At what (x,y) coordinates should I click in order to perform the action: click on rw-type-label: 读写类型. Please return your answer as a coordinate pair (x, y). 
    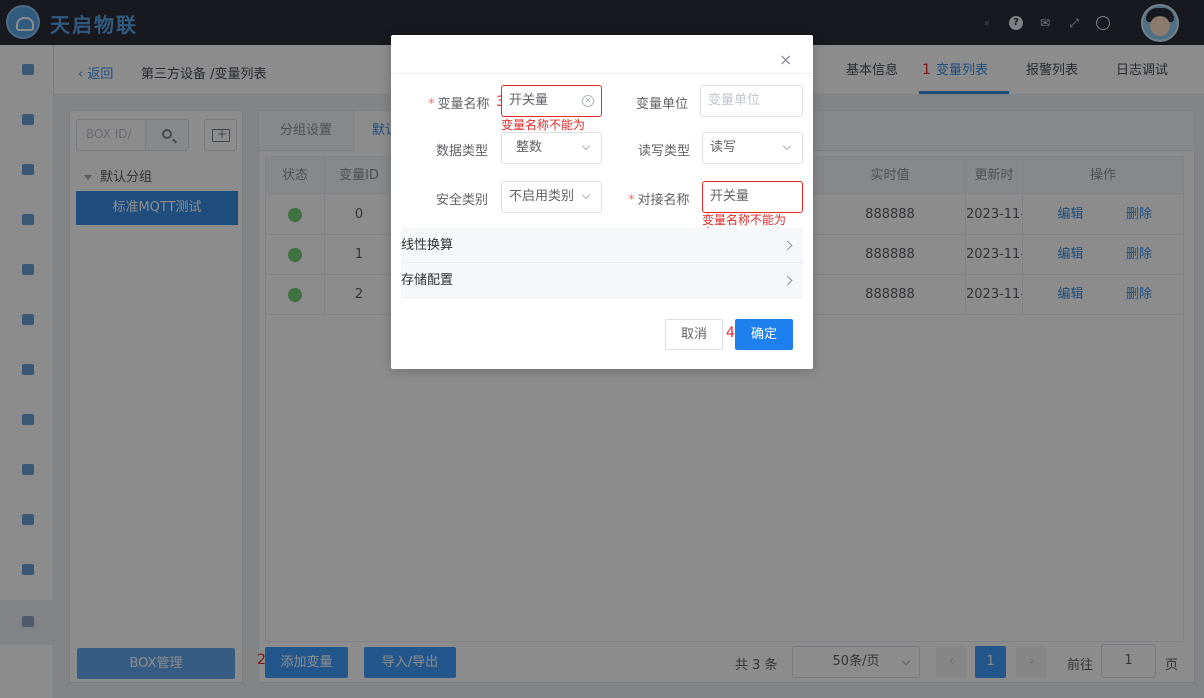
    Looking at the image, I should click on (664, 151).